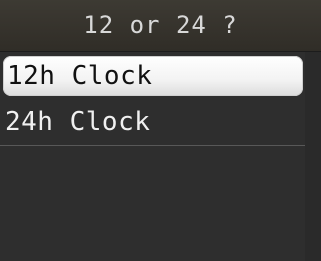 This screenshot has width=321, height=261. What do you see at coordinates (78, 122) in the screenshot?
I see `option-label: 24h Clock` at bounding box center [78, 122].